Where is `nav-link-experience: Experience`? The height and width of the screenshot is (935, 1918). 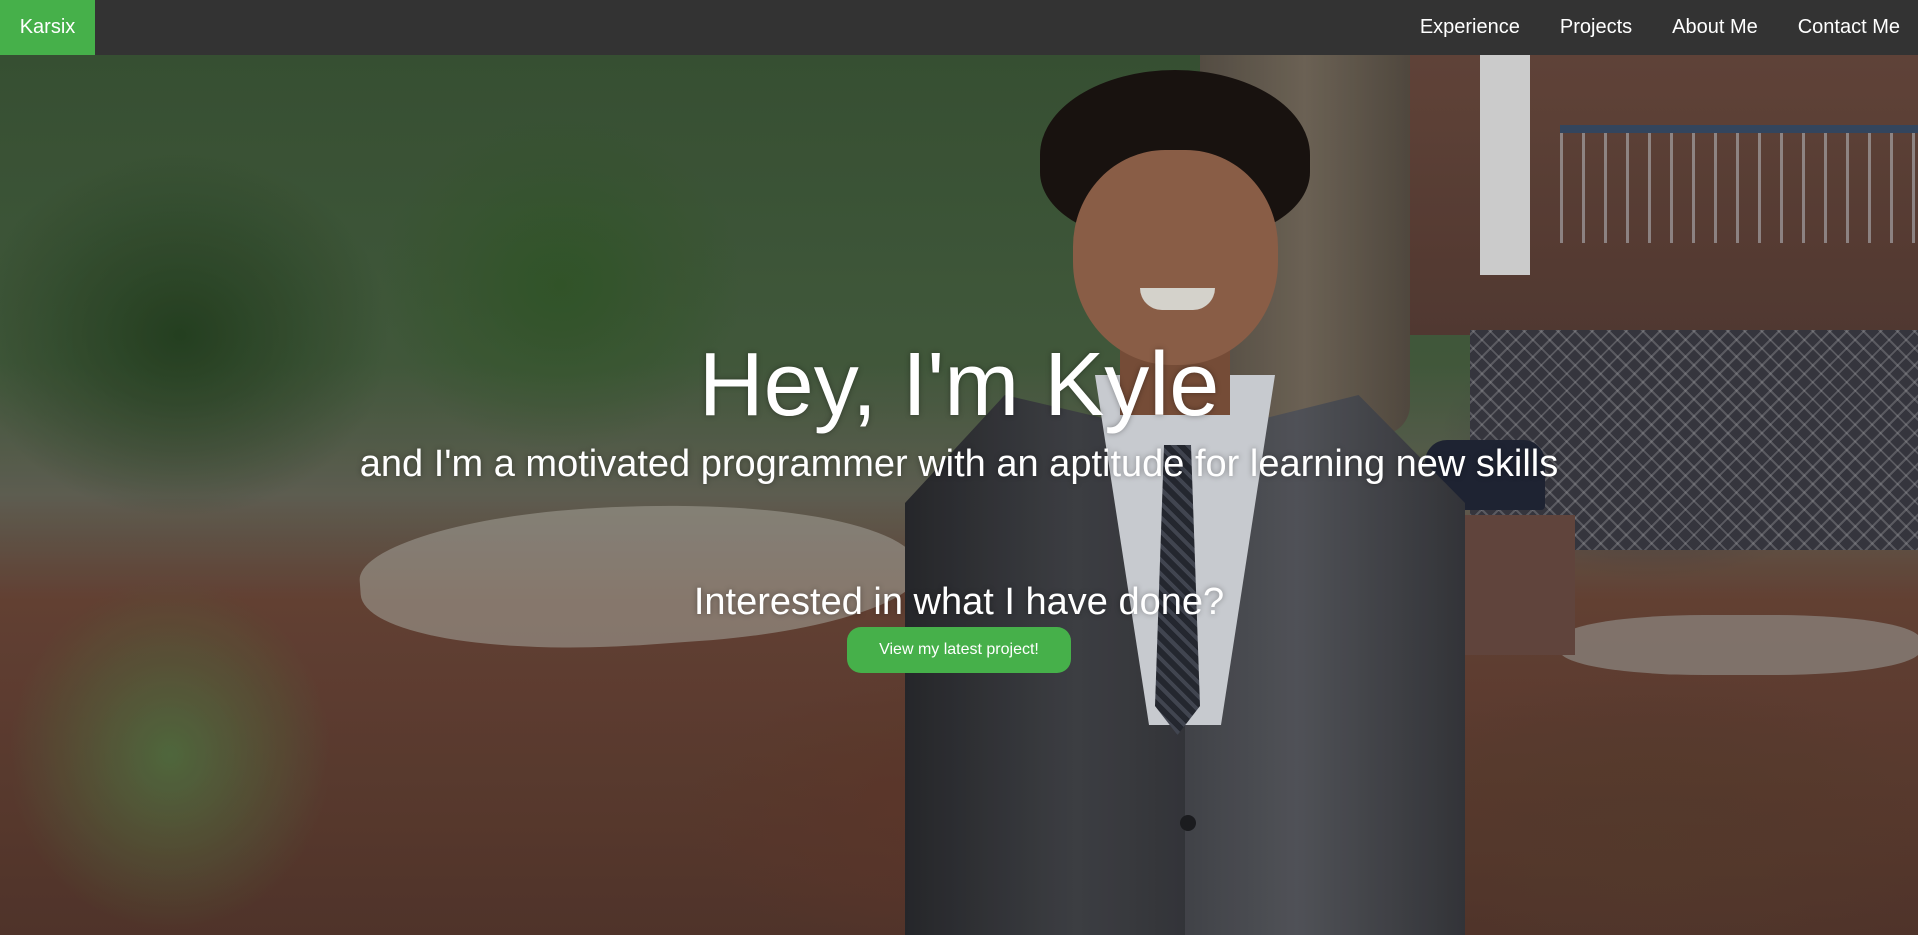
nav-link-experience: Experience is located at coordinates (1470, 27).